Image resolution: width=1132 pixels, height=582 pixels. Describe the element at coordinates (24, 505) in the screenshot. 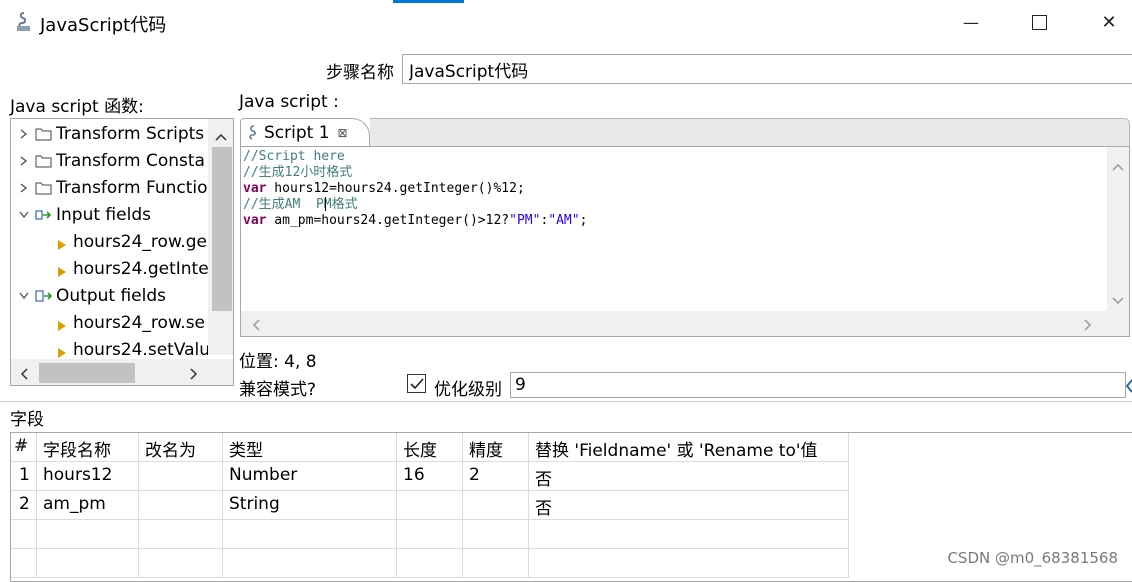

I see `table-cell-index: 2` at that location.